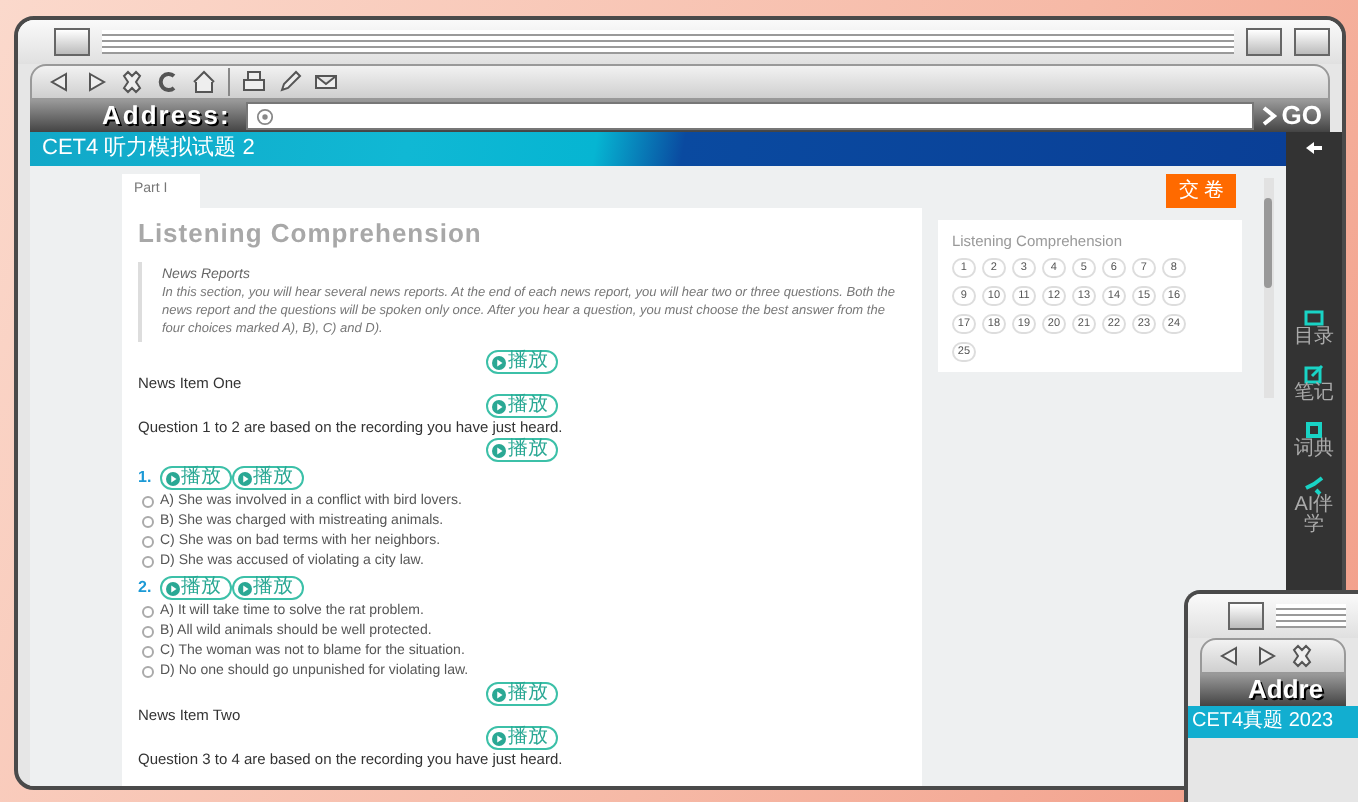 Image resolution: width=1358 pixels, height=802 pixels. What do you see at coordinates (204, 82) in the screenshot?
I see `home-icon` at bounding box center [204, 82].